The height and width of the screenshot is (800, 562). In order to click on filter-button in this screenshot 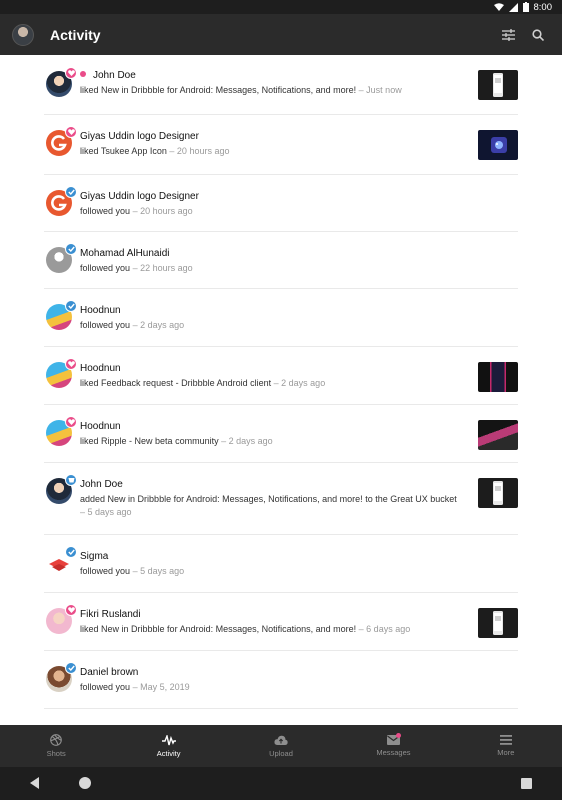, I will do `click(508, 35)`.